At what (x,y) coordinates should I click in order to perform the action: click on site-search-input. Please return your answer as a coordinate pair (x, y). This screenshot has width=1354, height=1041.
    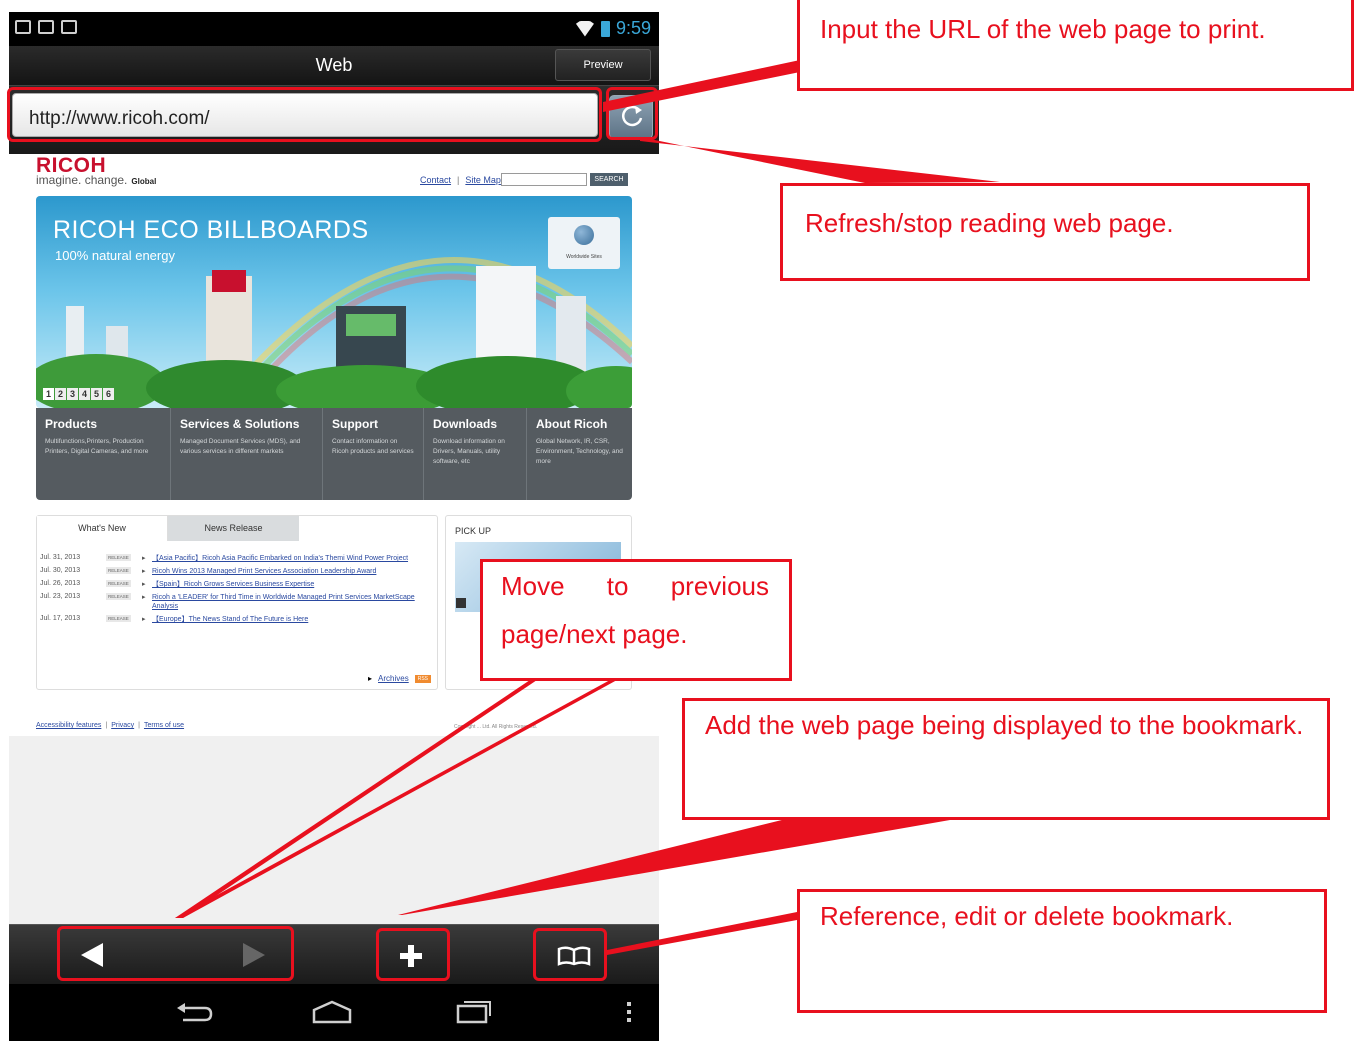
    Looking at the image, I should click on (544, 179).